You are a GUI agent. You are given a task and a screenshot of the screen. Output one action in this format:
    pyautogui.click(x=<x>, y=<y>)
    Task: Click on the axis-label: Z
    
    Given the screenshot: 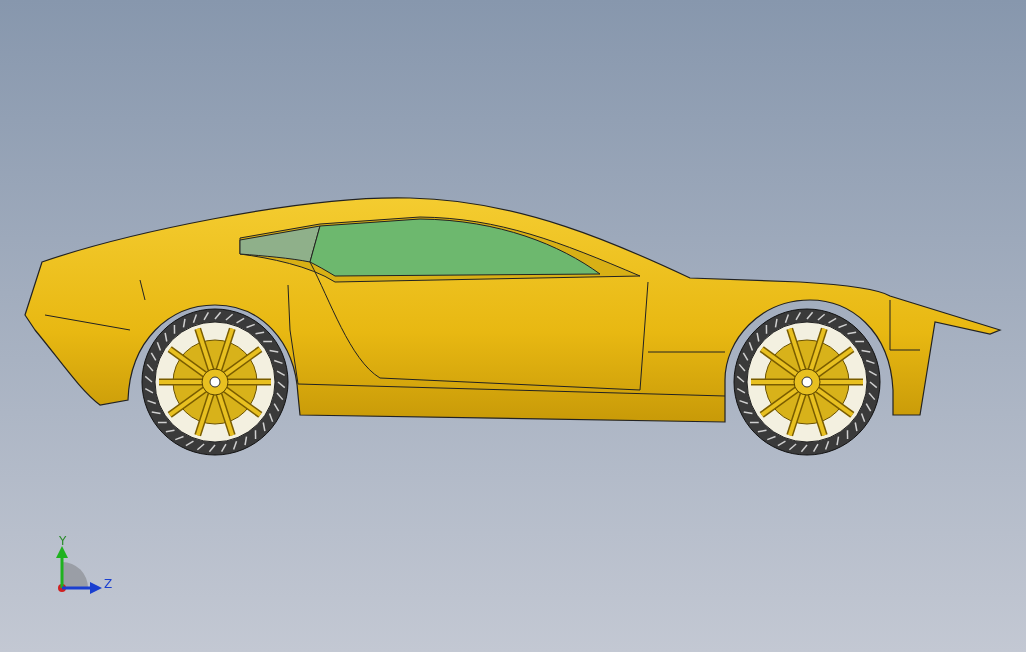 What is the action you would take?
    pyautogui.click(x=108, y=584)
    